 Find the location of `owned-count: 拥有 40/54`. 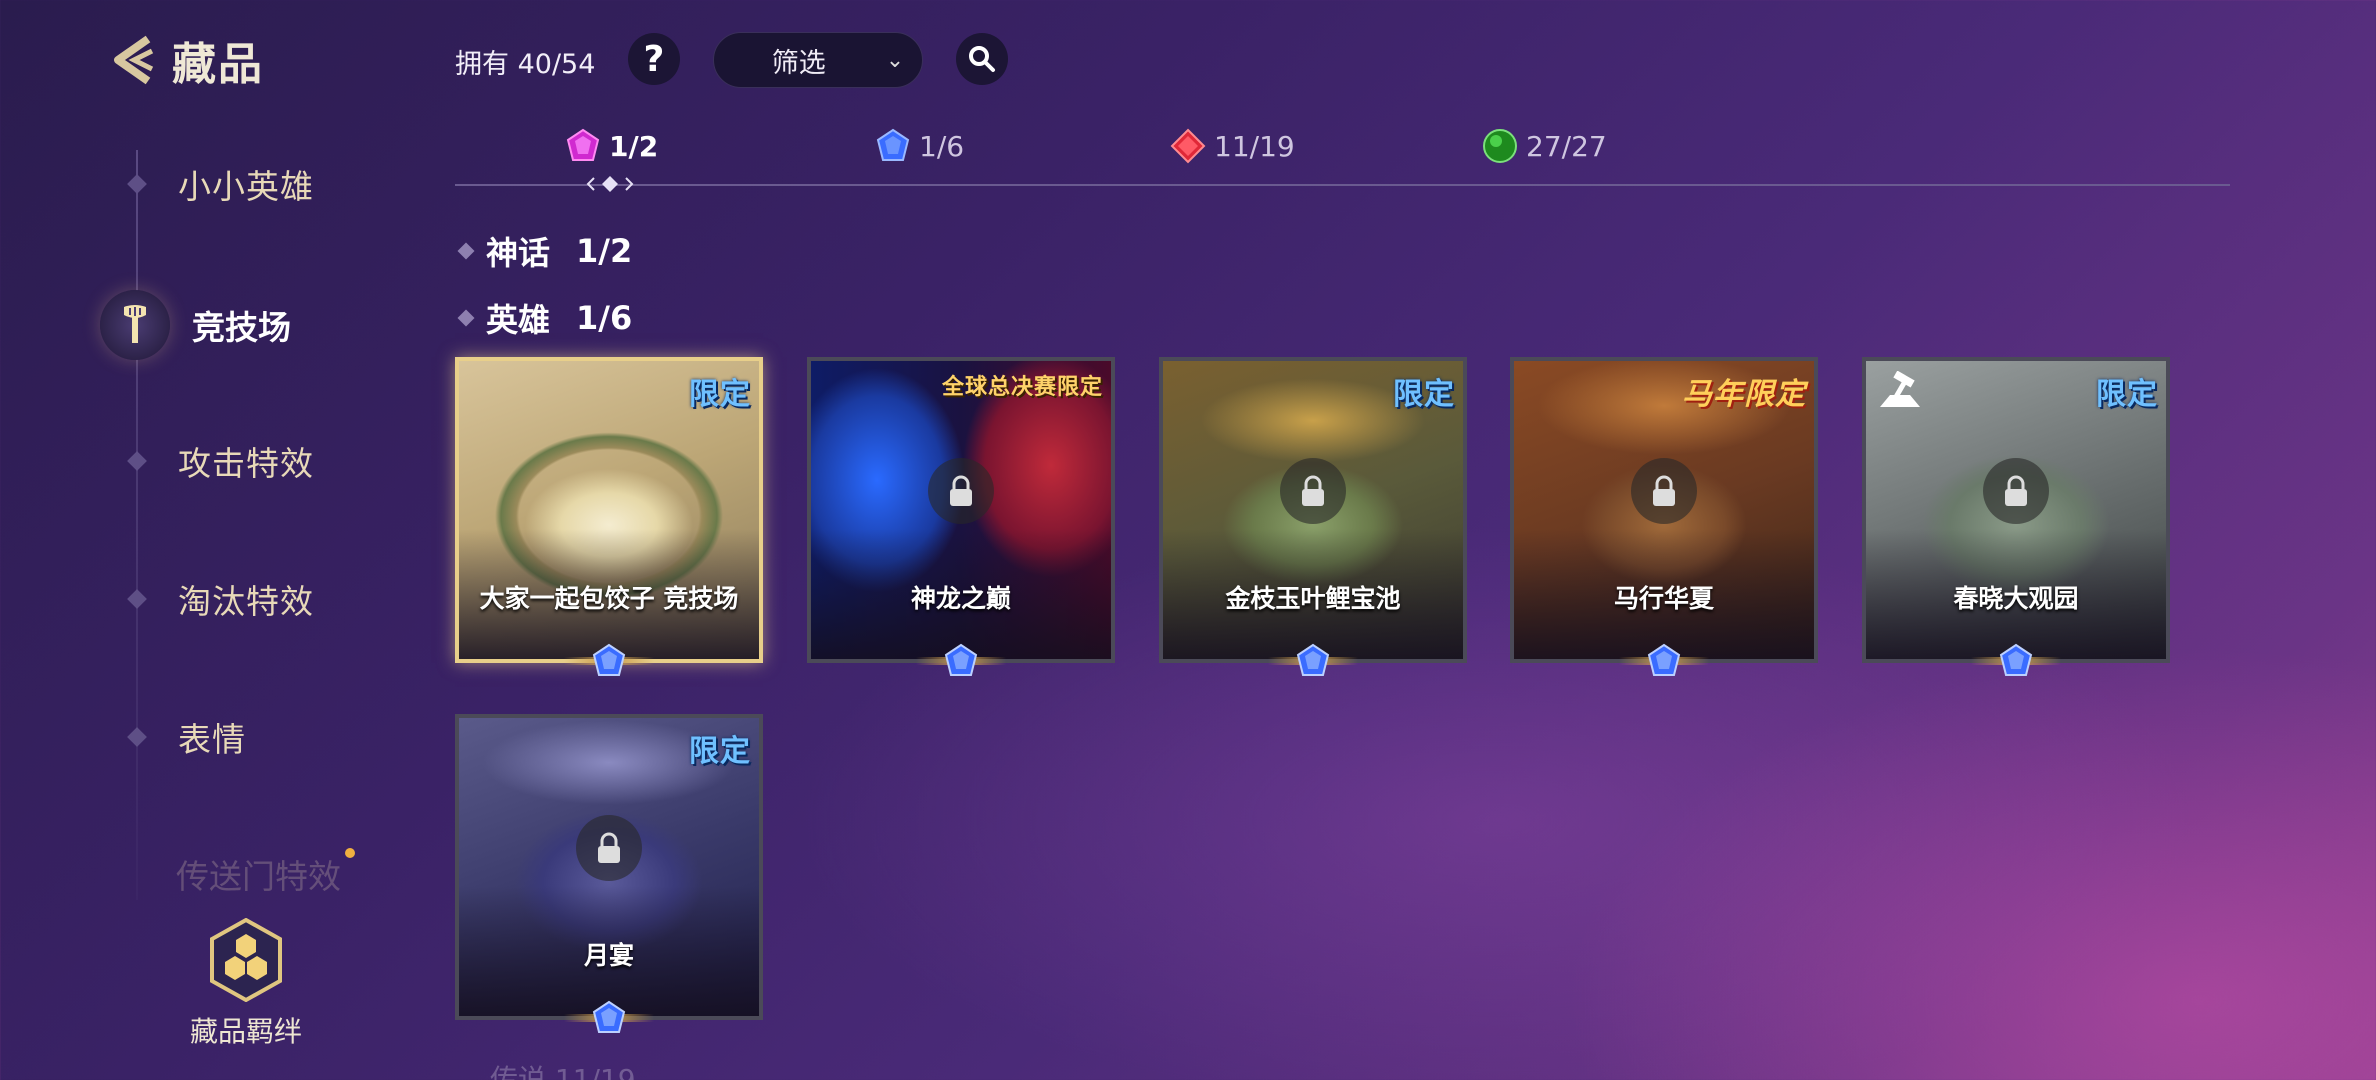

owned-count: 拥有 40/54 is located at coordinates (525, 64).